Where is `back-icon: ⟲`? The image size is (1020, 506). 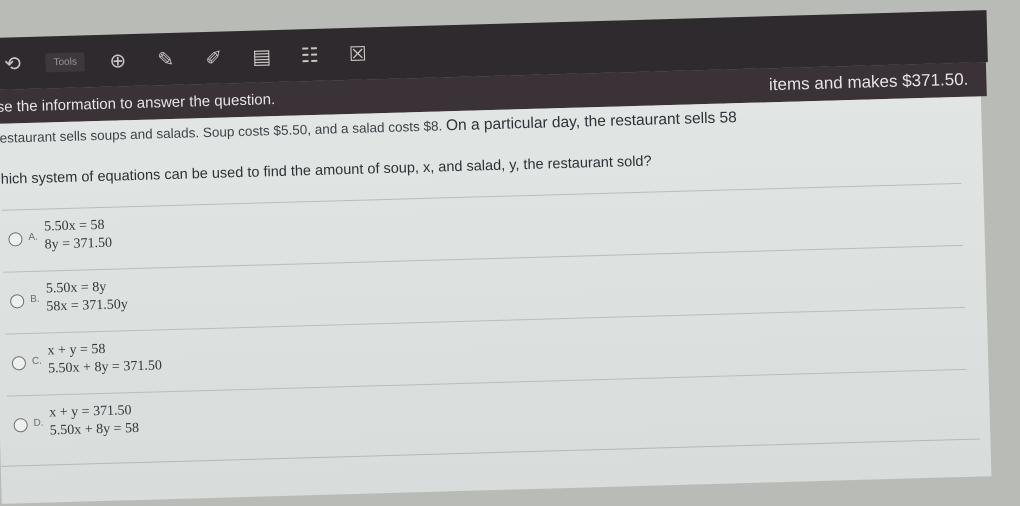
back-icon: ⟲ is located at coordinates (14, 63).